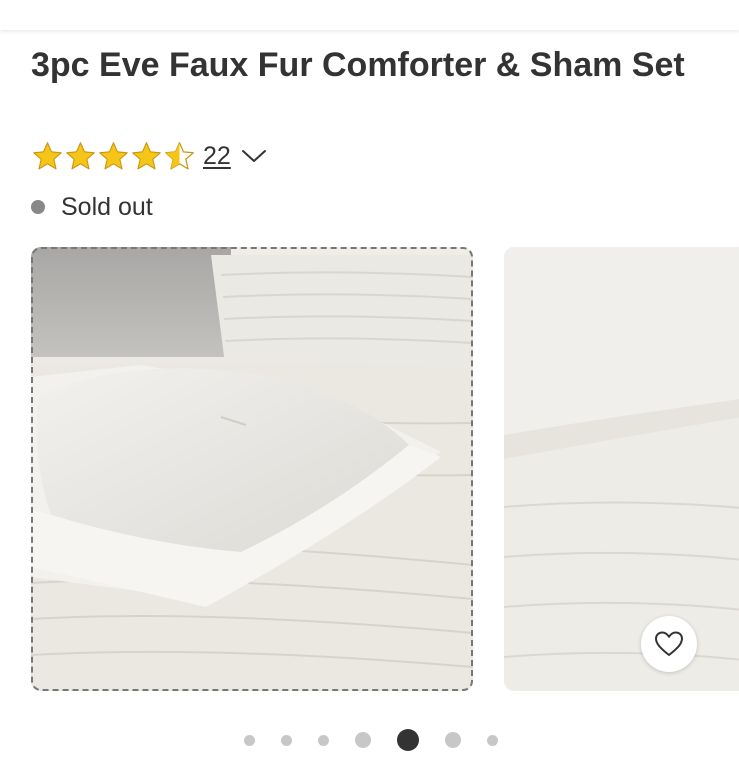 This screenshot has height=780, width=739. What do you see at coordinates (217, 156) in the screenshot?
I see `review-count-link: 22` at bounding box center [217, 156].